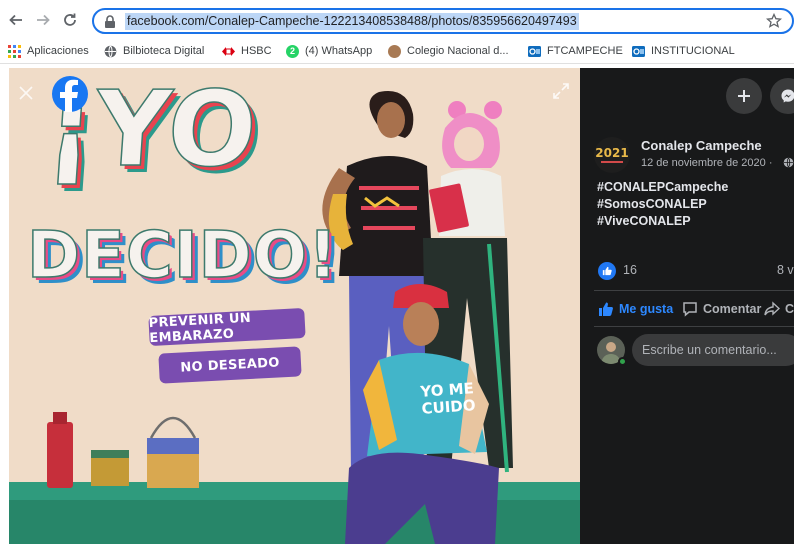 This screenshot has height=544, width=794. I want to click on share-icon, so click(772, 308).